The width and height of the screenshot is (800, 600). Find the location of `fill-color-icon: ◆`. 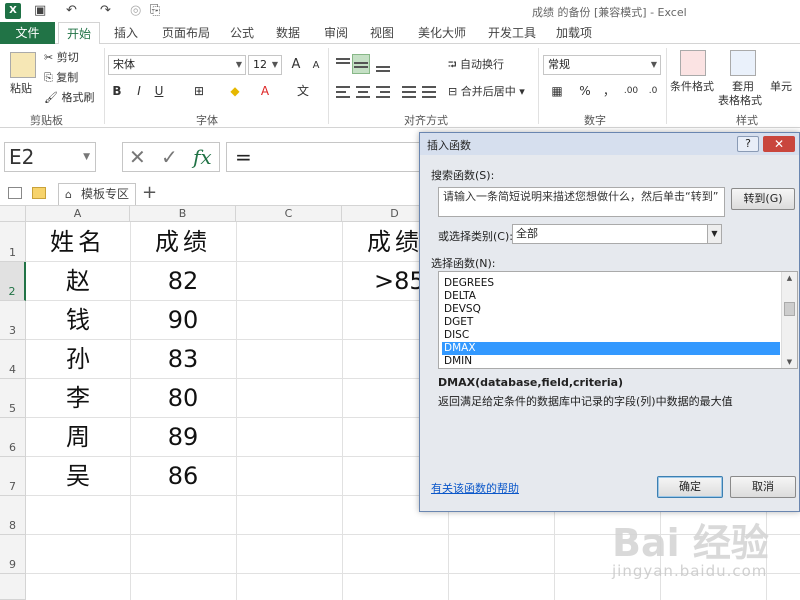

fill-color-icon: ◆ is located at coordinates (235, 91).